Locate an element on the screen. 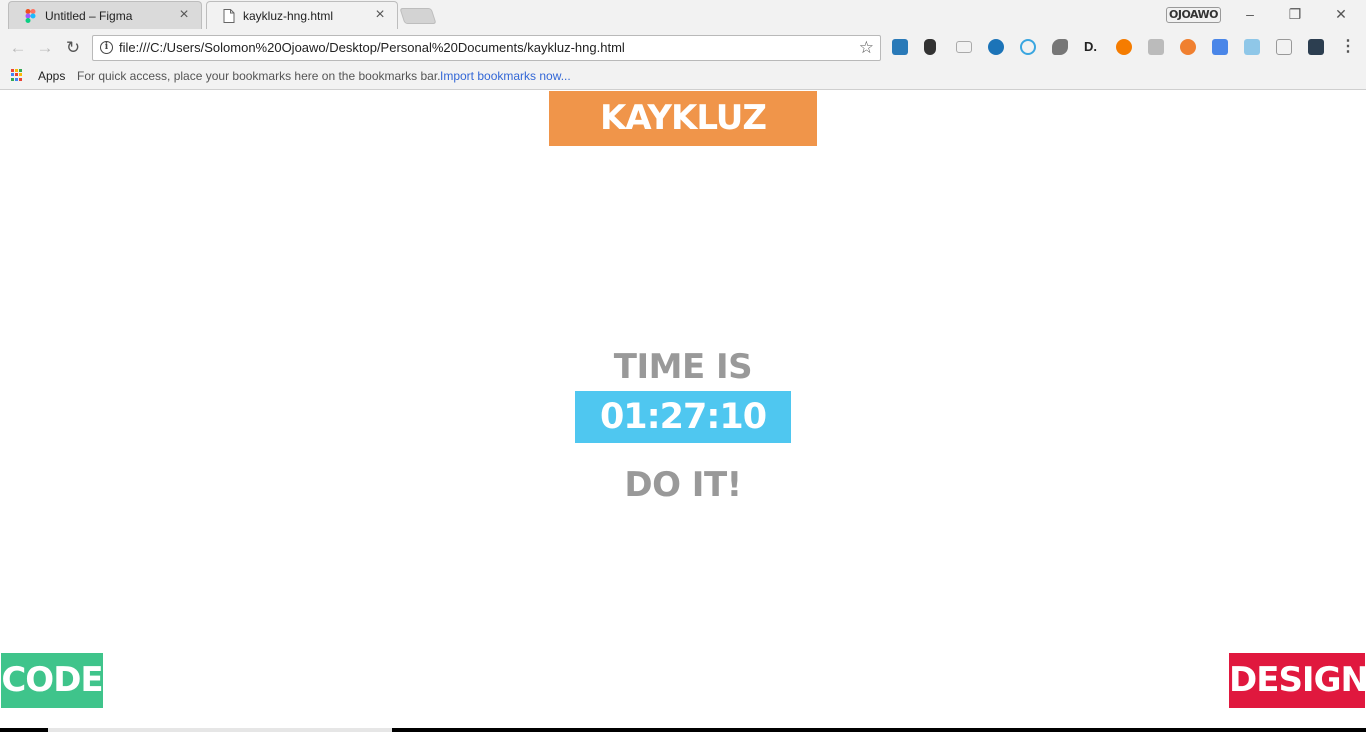  clock-display: 01:27:10 AM is located at coordinates (683, 440).